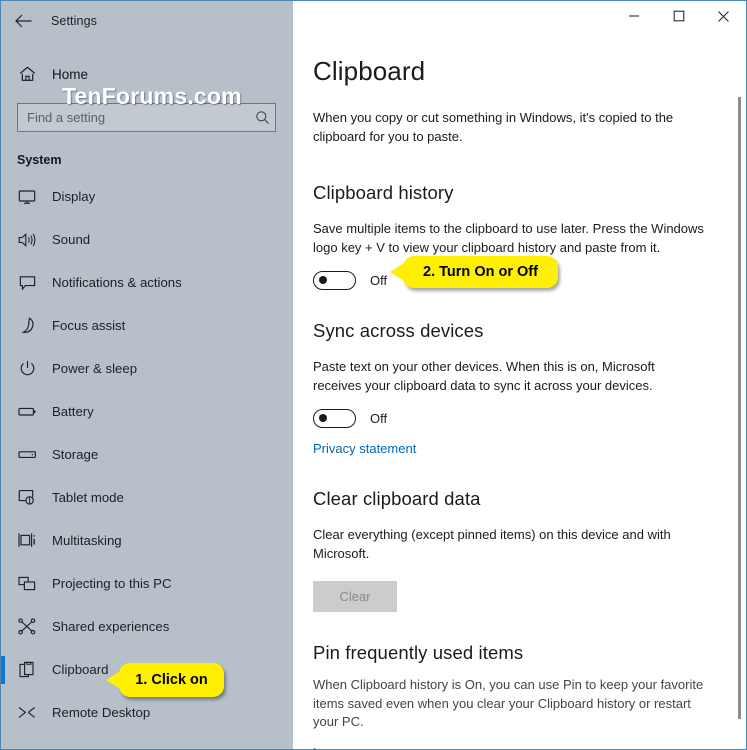  I want to click on moon-icon, so click(27, 325).